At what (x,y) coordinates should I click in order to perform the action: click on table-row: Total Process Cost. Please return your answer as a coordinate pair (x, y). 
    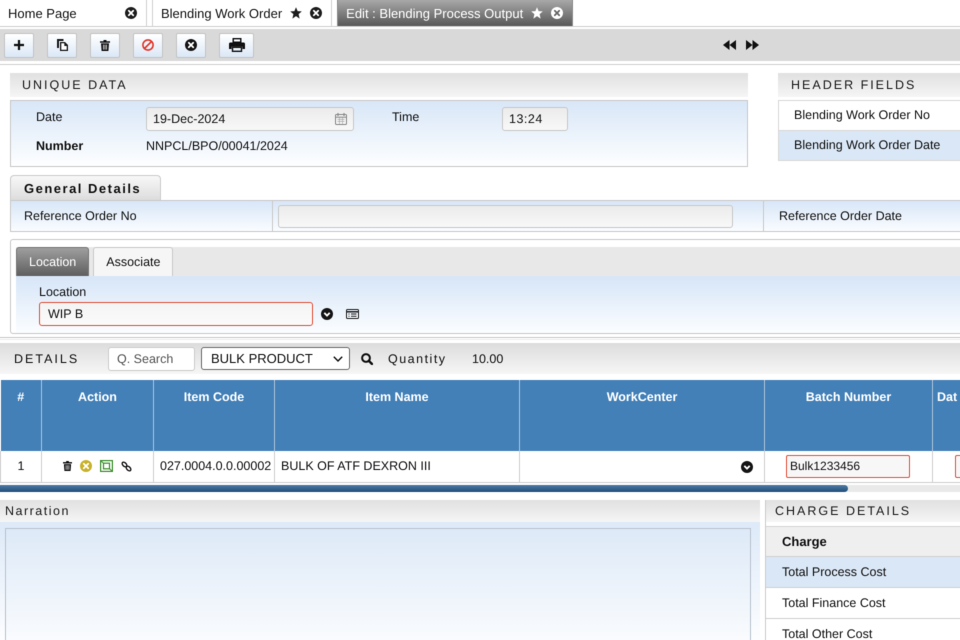
    Looking at the image, I should click on (863, 572).